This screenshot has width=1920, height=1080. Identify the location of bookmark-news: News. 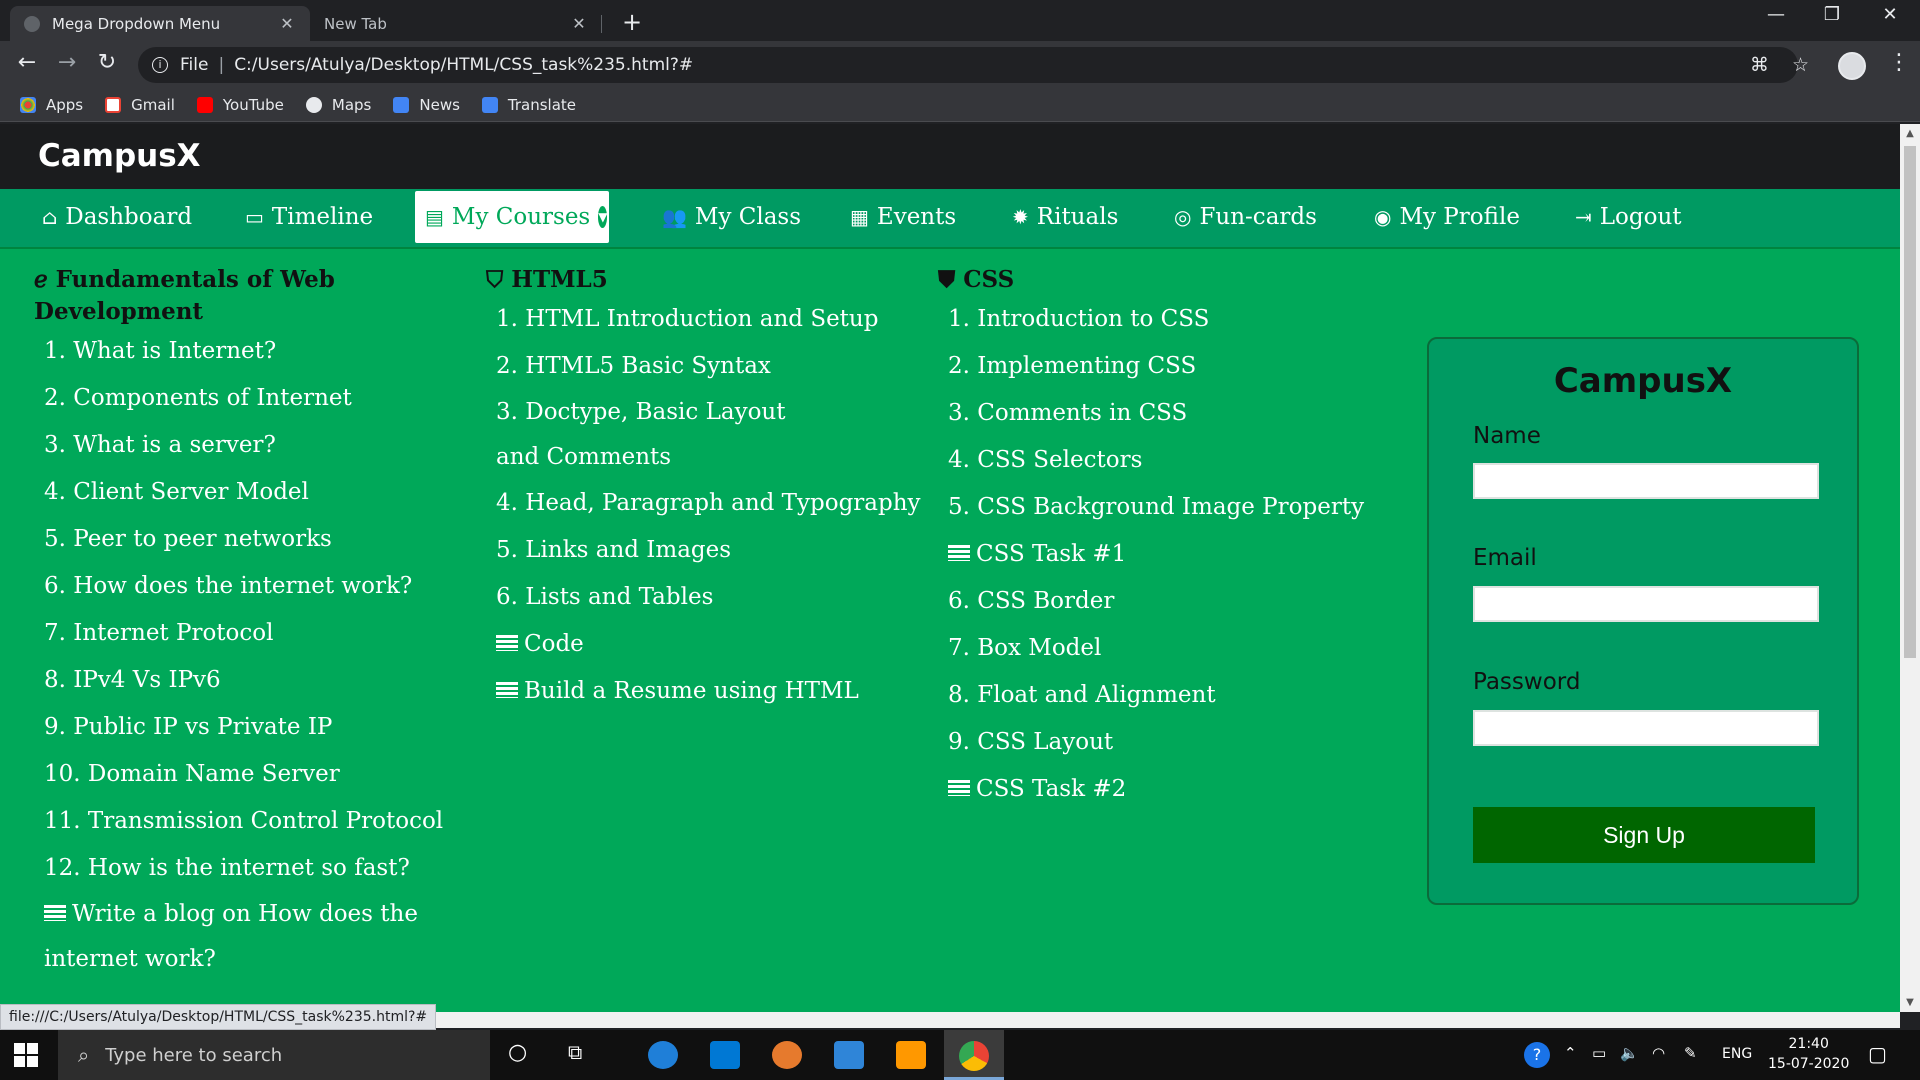
(426, 105).